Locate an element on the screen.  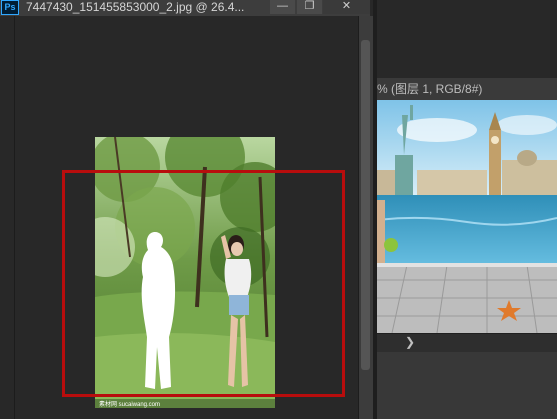
restore-button: ❐ is located at coordinates (309, 7).